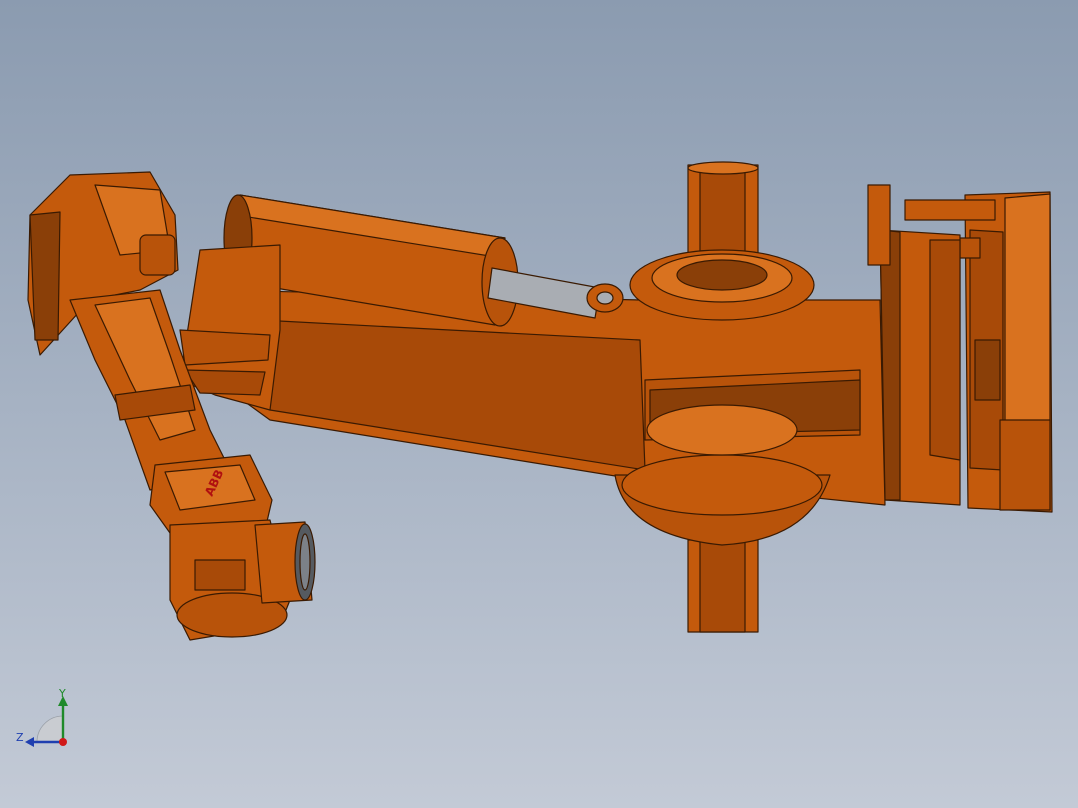 The image size is (1078, 808). What do you see at coordinates (722, 285) in the screenshot?
I see `joint-bearing-upper` at bounding box center [722, 285].